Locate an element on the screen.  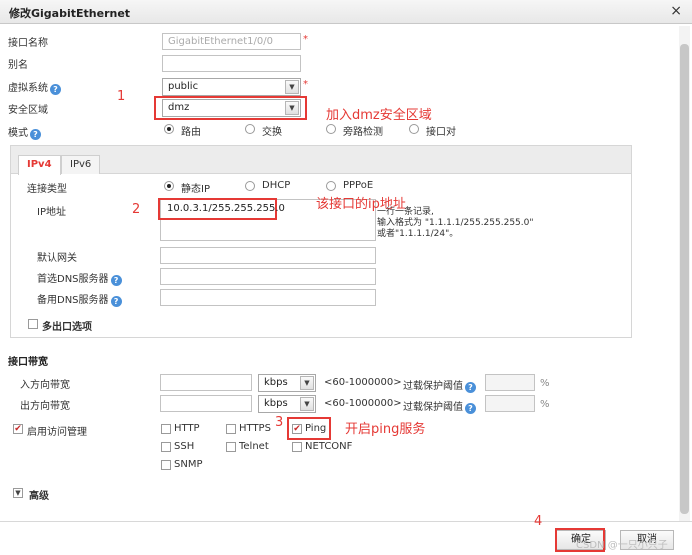
zone-select-value: dmz is located at coordinates (179, 107).